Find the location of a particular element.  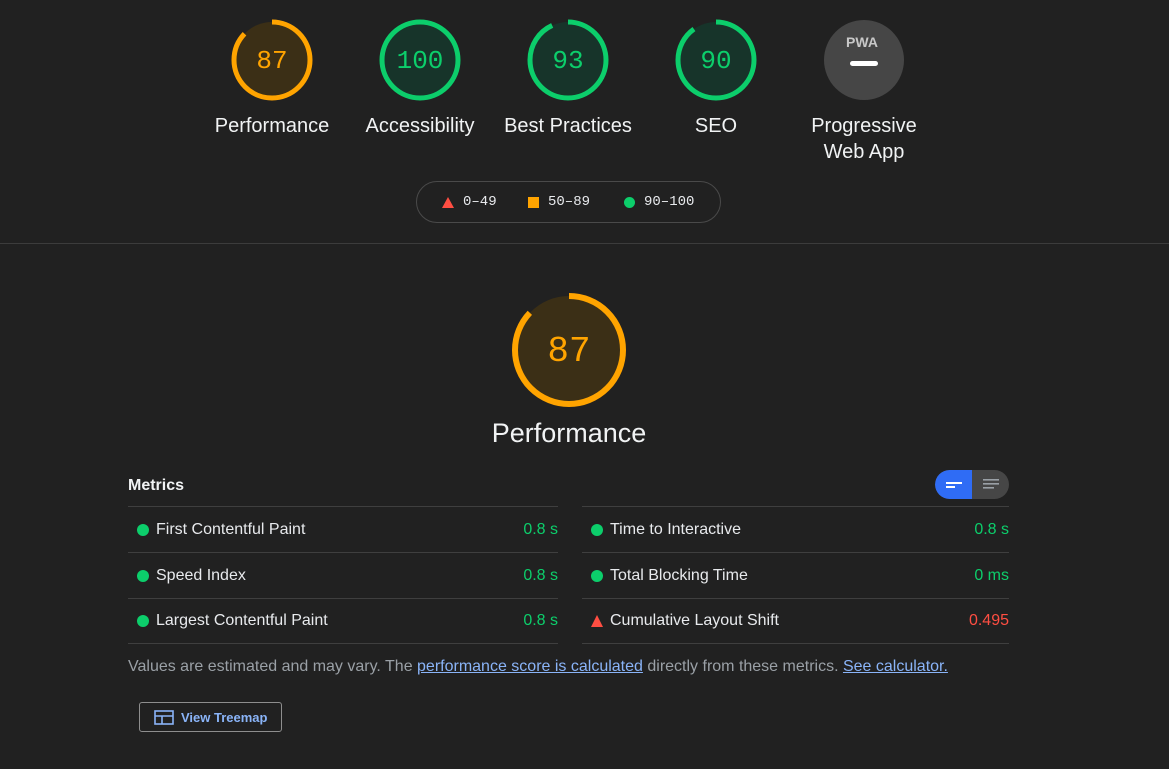

gauge-pwa: PWA Progressive Web App is located at coordinates (864, 91).